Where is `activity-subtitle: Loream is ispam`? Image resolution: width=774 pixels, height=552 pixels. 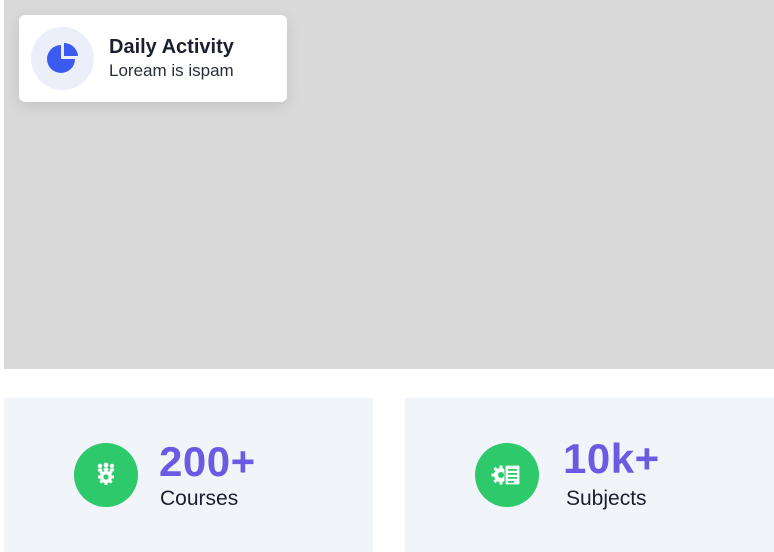 activity-subtitle: Loream is ispam is located at coordinates (171, 70).